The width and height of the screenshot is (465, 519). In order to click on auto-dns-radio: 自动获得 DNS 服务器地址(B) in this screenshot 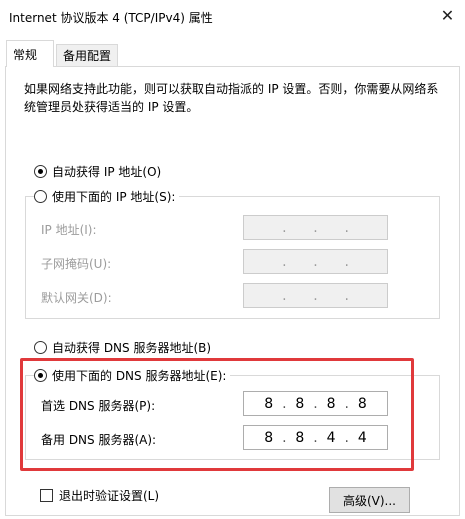, I will do `click(122, 347)`.